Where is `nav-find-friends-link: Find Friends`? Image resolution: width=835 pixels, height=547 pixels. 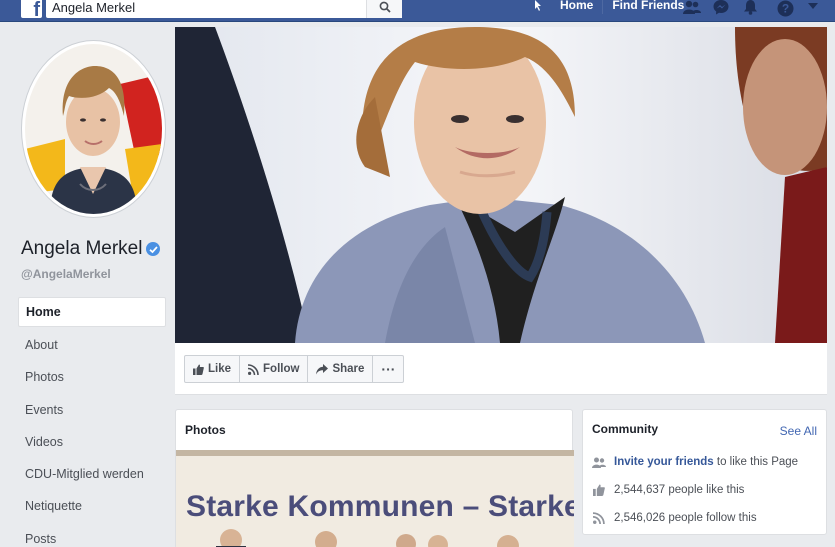
nav-find-friends-link: Find Friends is located at coordinates (647, 7).